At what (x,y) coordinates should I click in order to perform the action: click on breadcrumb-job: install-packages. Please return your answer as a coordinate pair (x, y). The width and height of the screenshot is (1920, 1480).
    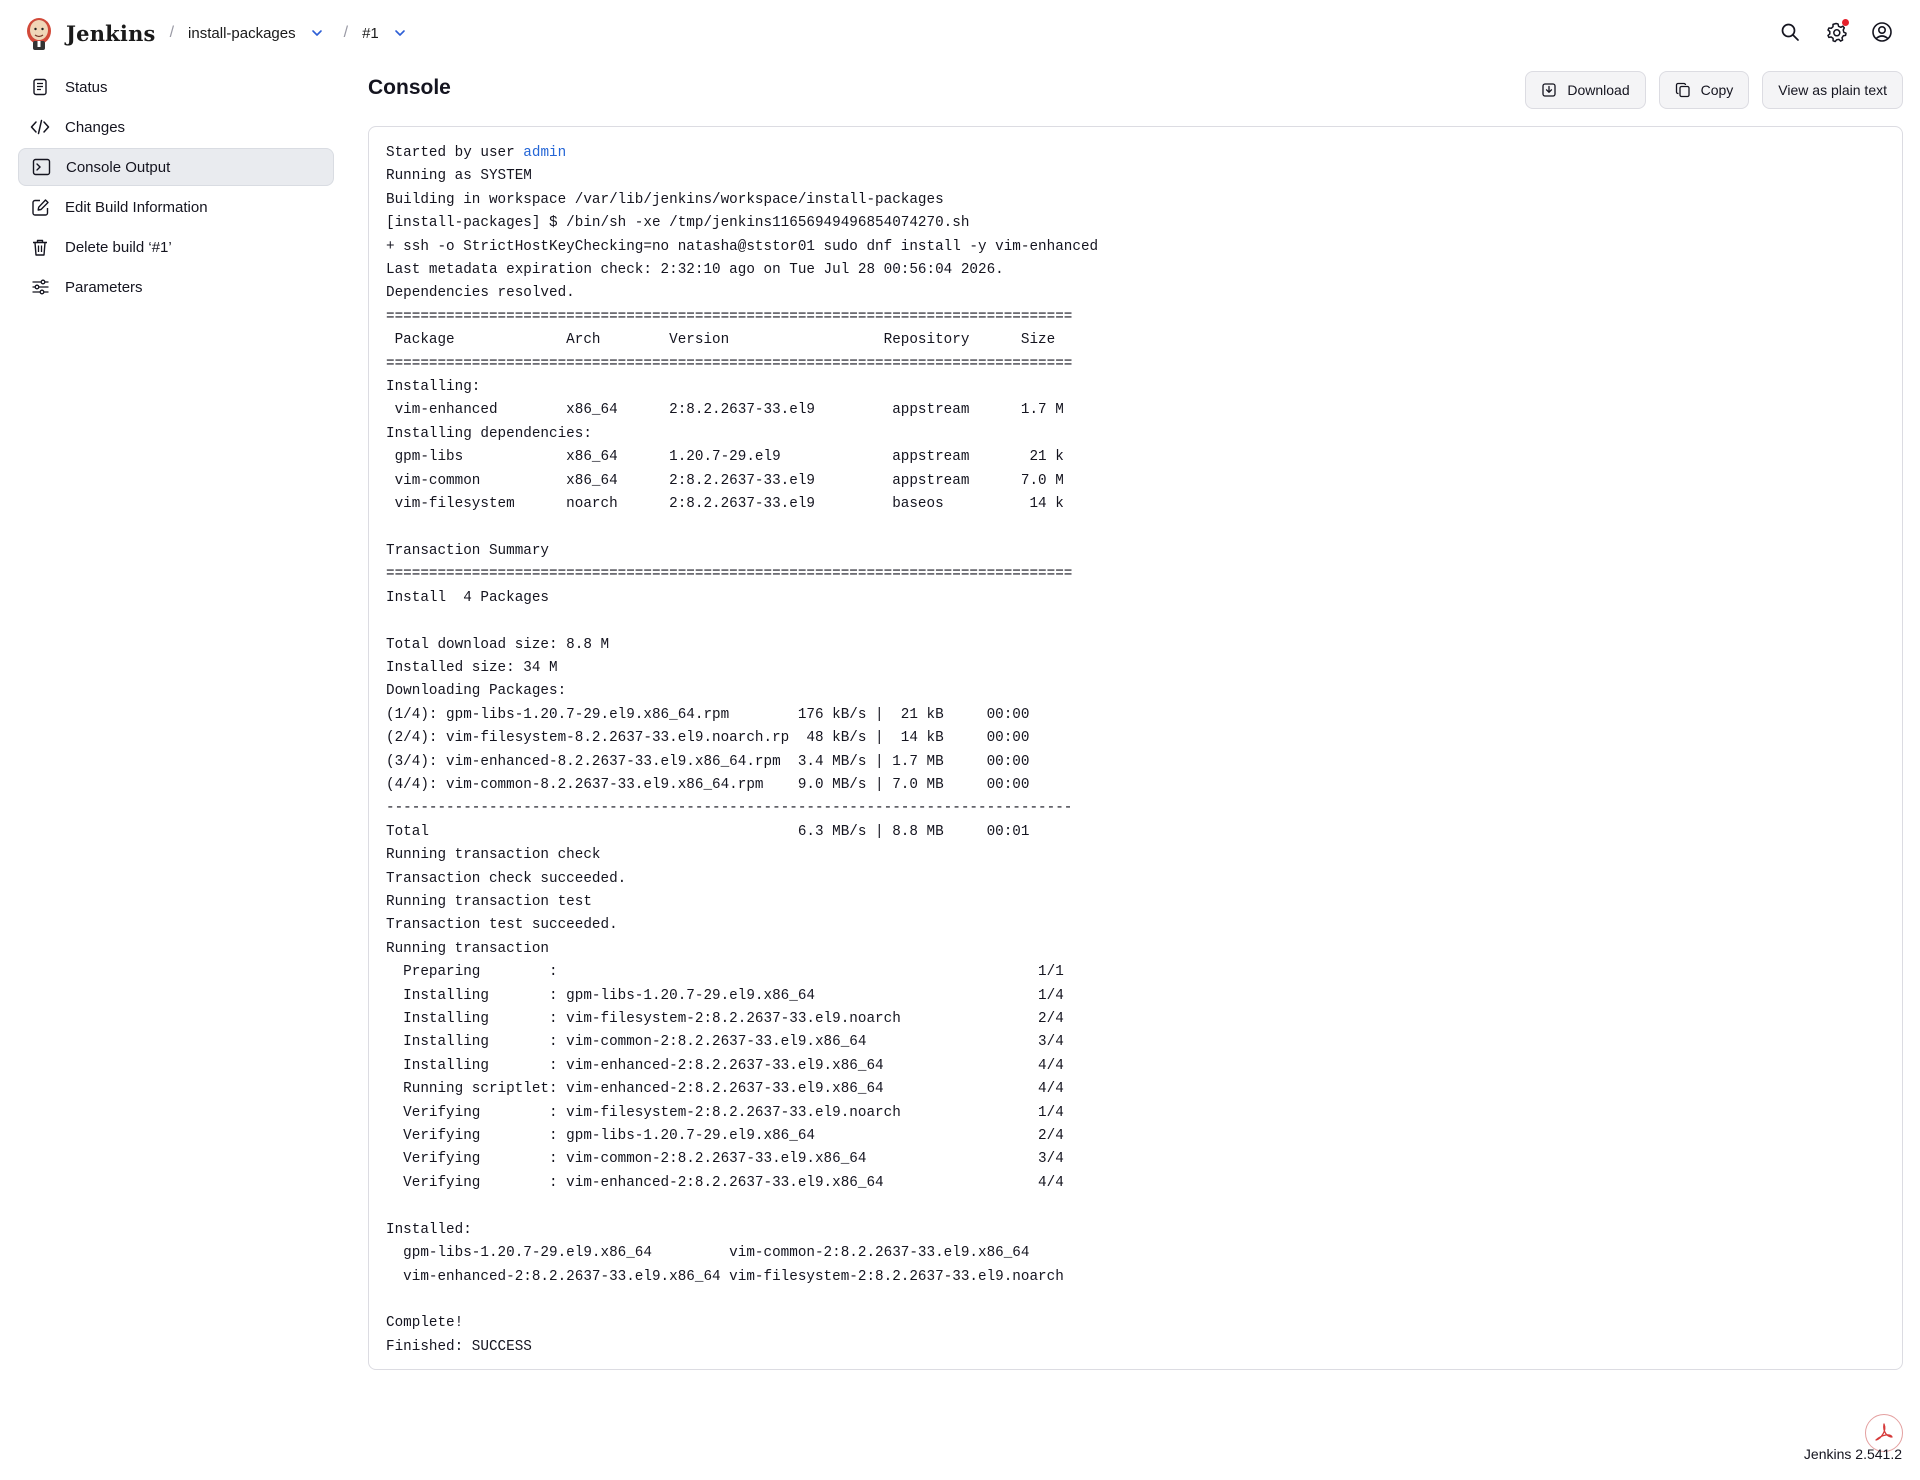
    Looking at the image, I should click on (242, 33).